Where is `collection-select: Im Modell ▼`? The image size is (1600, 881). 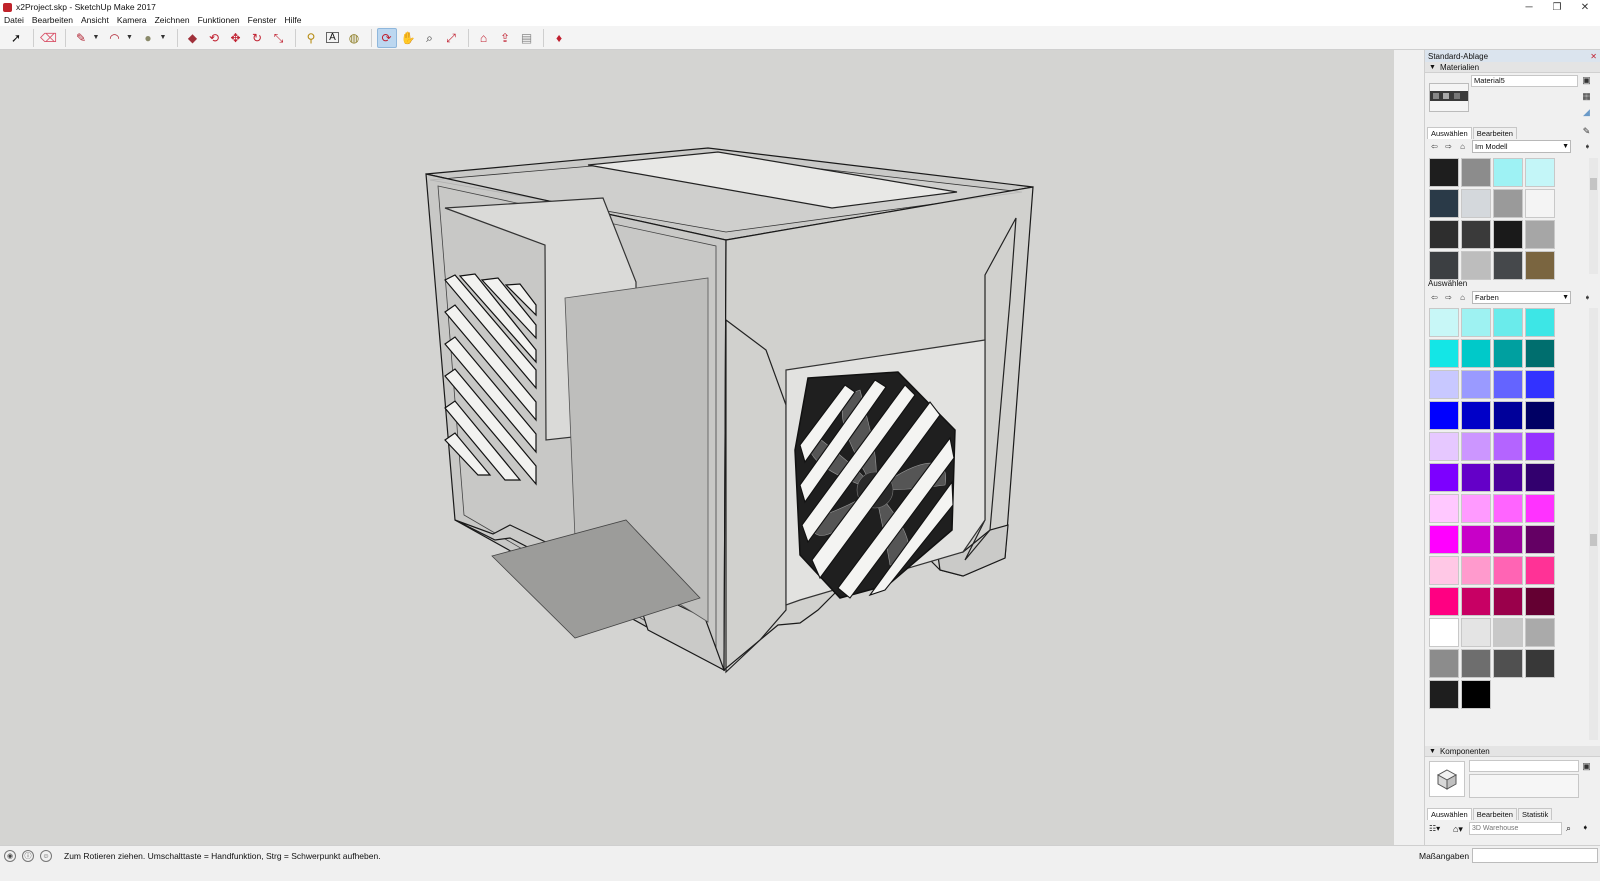 collection-select: Im Modell ▼ is located at coordinates (1521, 146).